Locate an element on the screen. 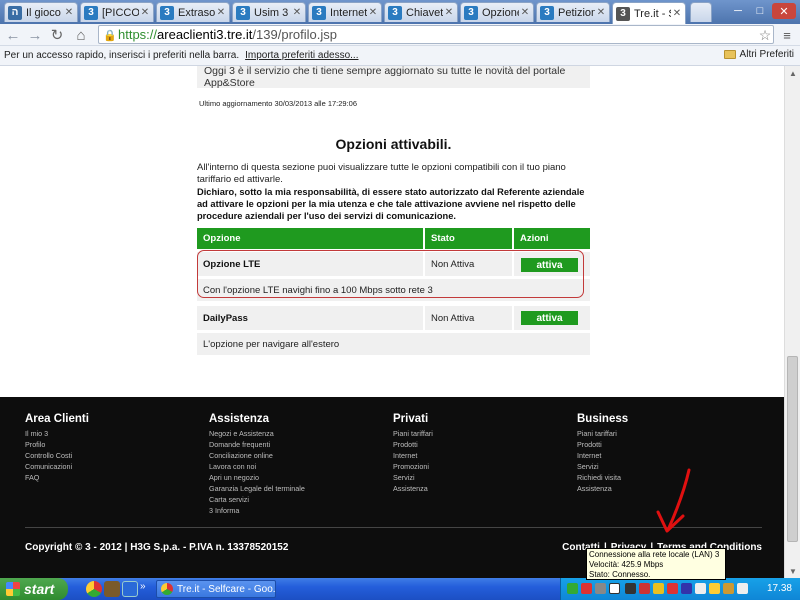 This screenshot has height=600, width=800. tab-3: 3 Extraso ✕ is located at coordinates (193, 12).